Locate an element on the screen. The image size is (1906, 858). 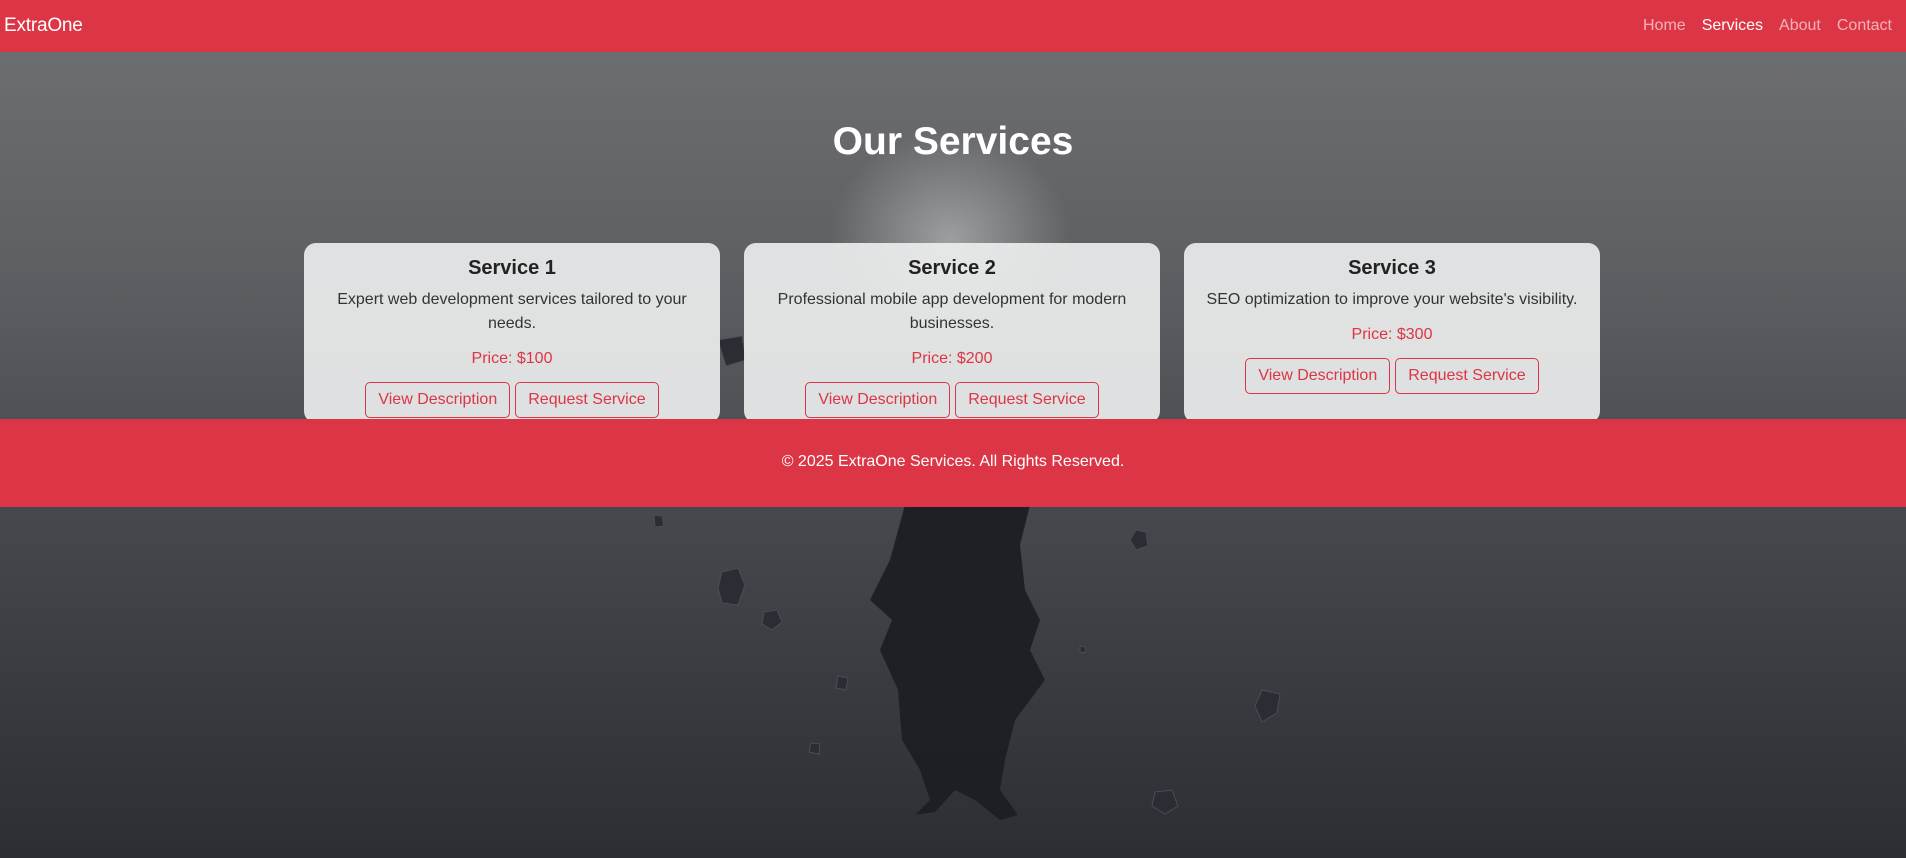
page-title: Our Services is located at coordinates (953, 141).